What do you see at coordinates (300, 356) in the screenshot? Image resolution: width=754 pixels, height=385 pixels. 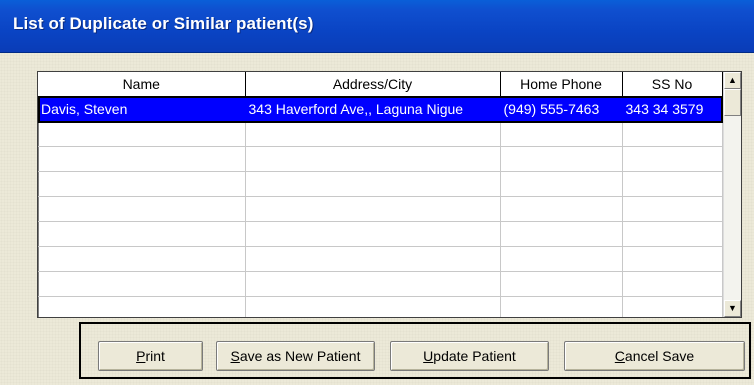 I see `save-new-label: ave as New Patient` at bounding box center [300, 356].